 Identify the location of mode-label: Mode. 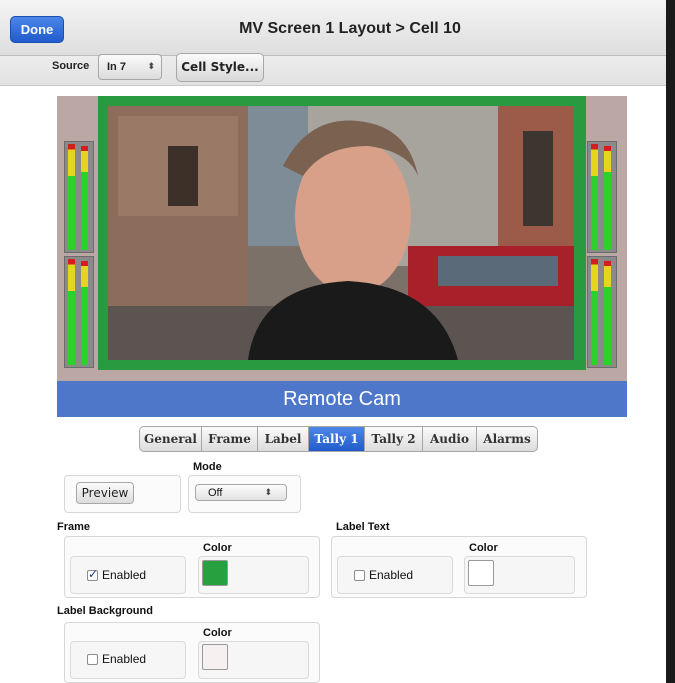
(207, 467).